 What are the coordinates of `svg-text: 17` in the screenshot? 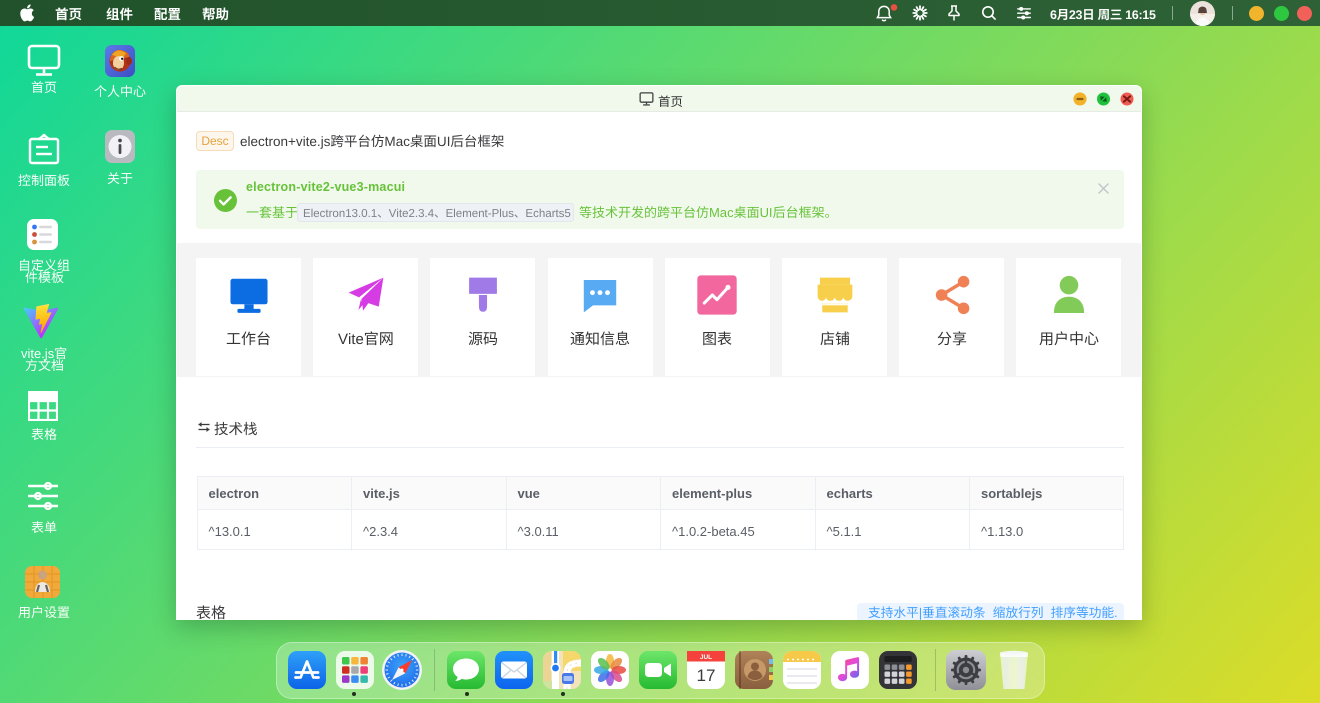 It's located at (705, 675).